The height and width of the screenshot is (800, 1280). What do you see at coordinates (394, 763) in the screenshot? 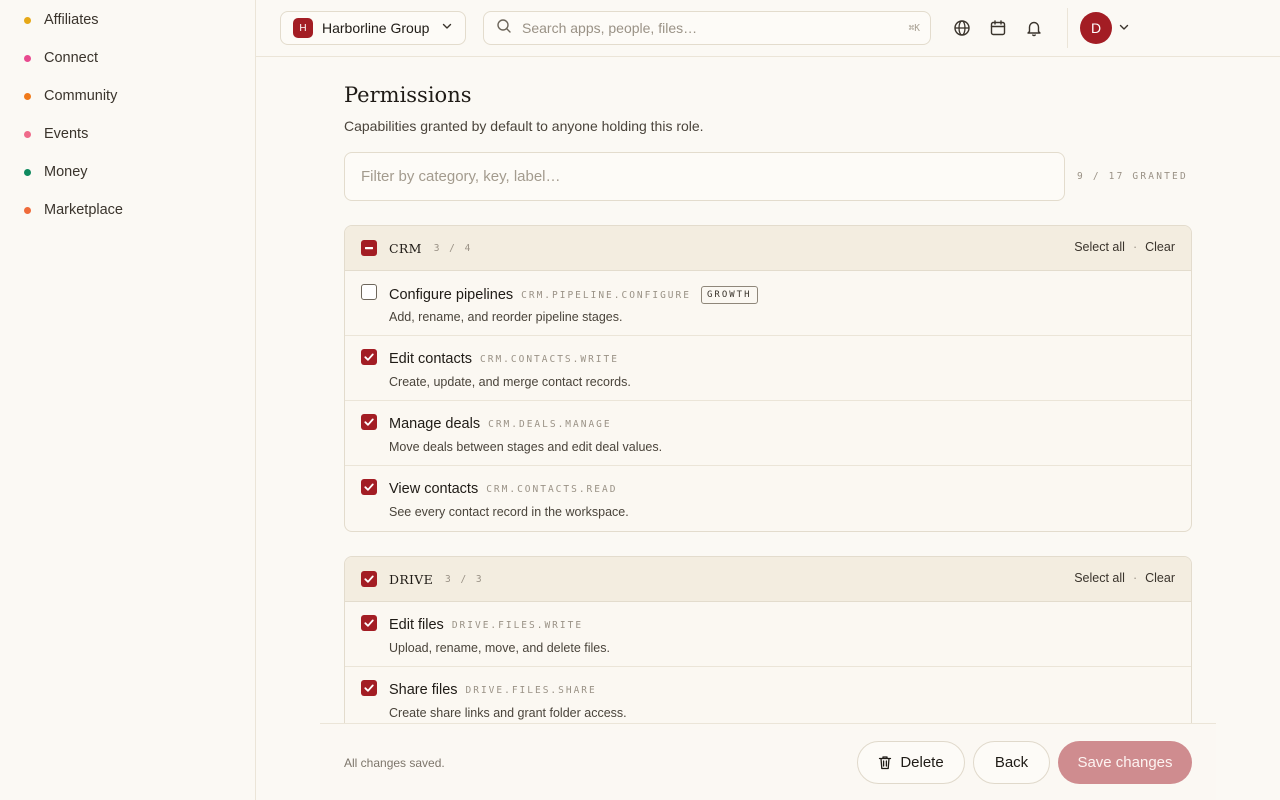
I see `save-status: All changes saved.` at bounding box center [394, 763].